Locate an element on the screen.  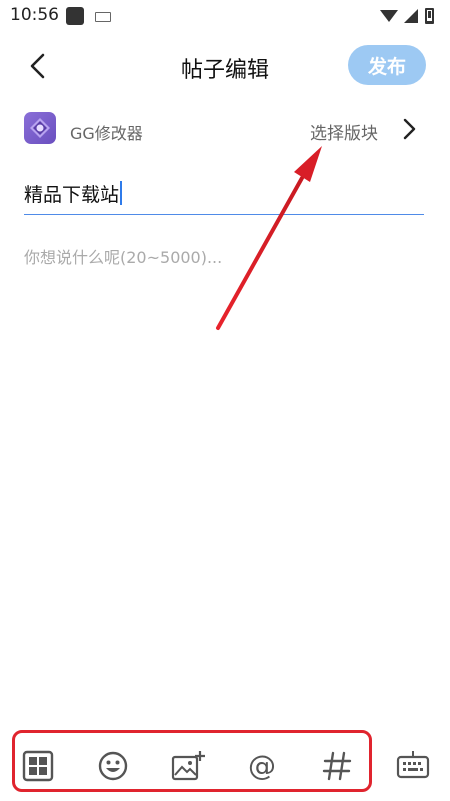
publish-button: 发布 is located at coordinates (387, 65).